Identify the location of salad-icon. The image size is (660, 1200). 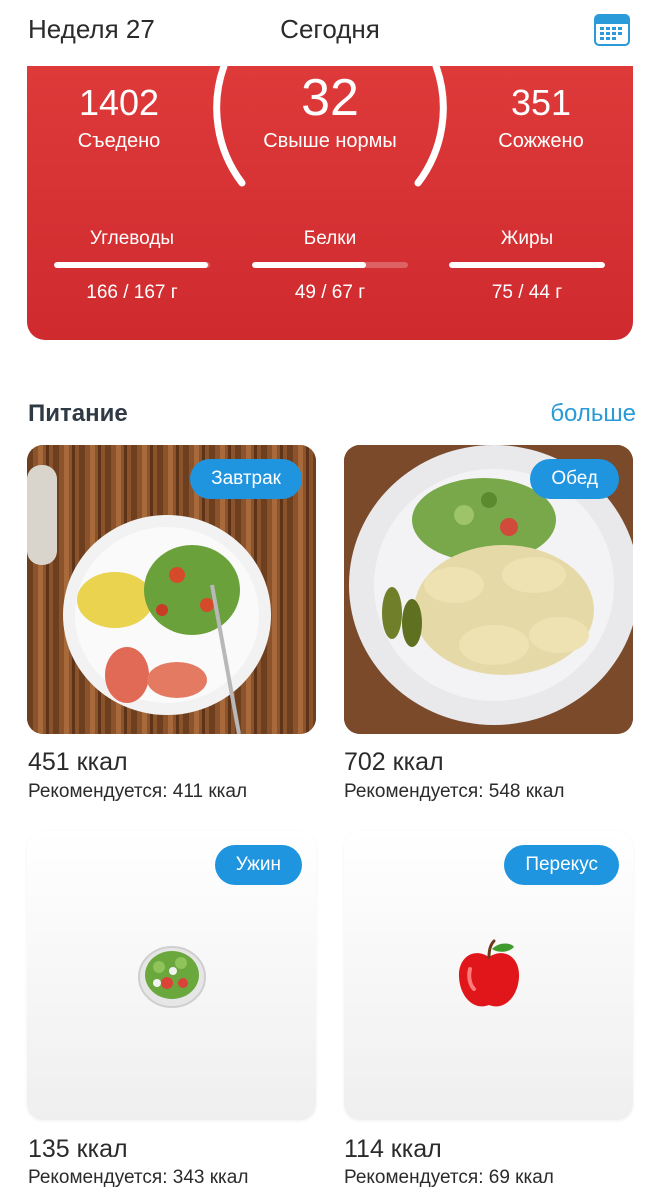
(172, 977).